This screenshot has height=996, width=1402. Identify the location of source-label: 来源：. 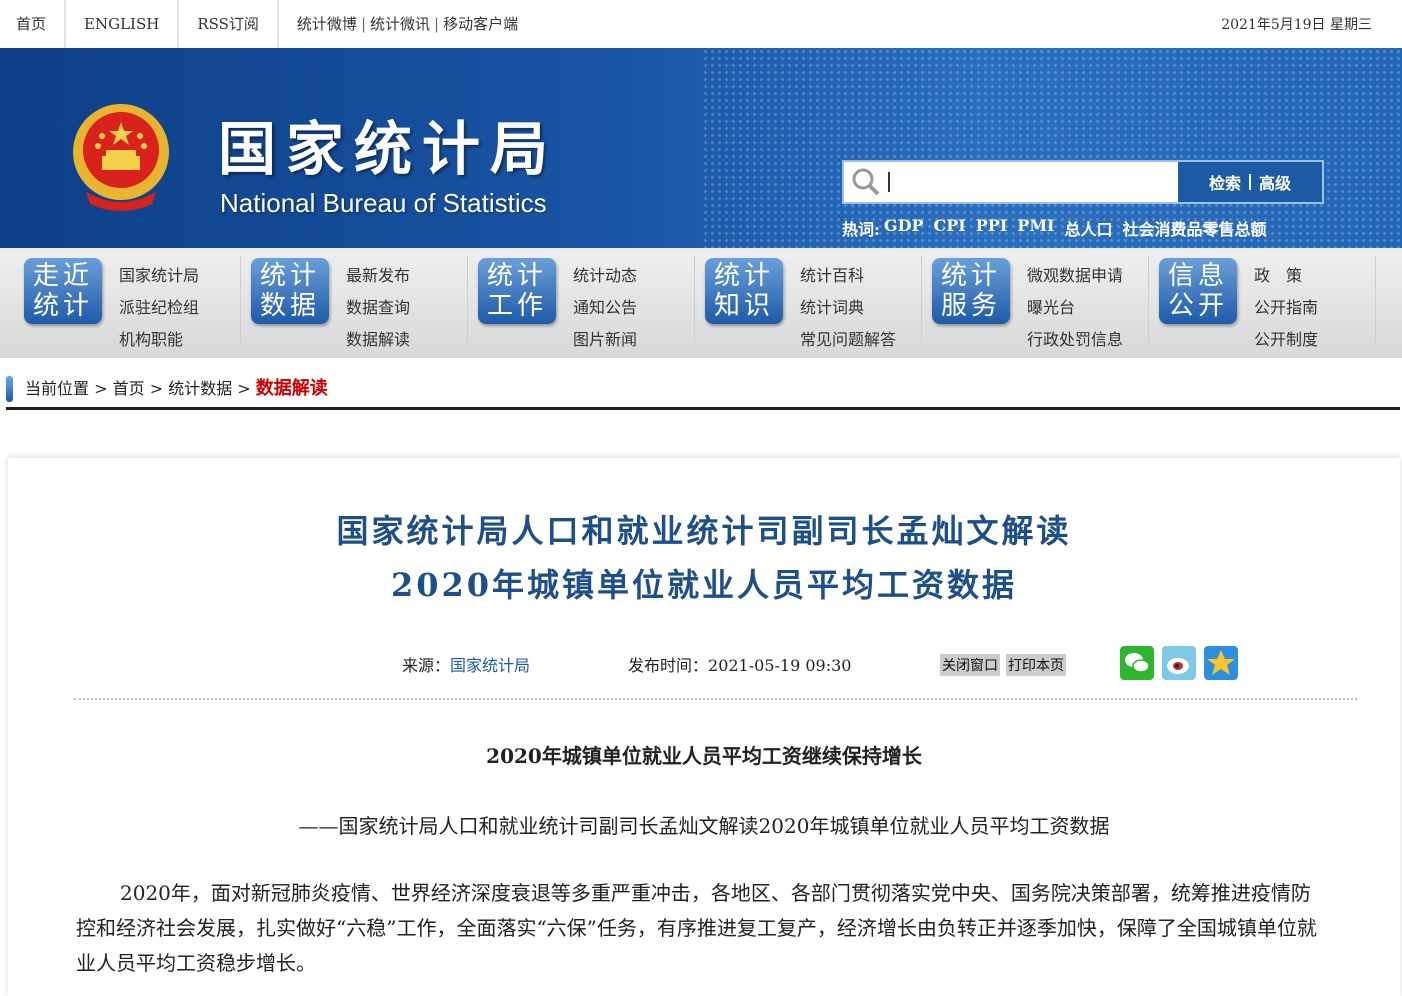
(426, 665).